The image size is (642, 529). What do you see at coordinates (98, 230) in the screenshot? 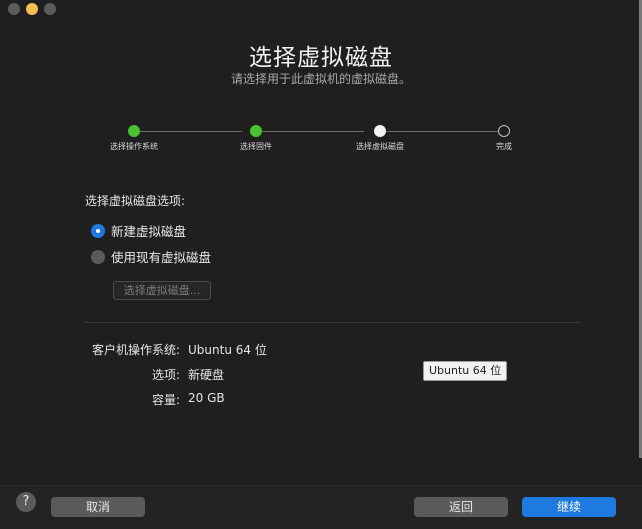
I see `radio-selected-icon` at bounding box center [98, 230].